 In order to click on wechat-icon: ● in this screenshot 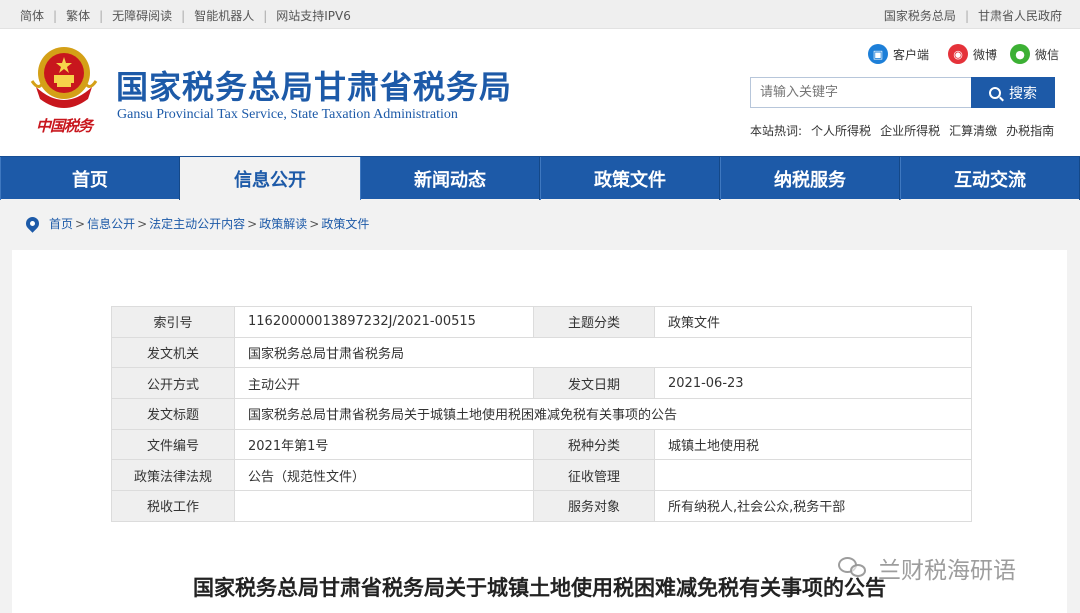, I will do `click(1020, 54)`.